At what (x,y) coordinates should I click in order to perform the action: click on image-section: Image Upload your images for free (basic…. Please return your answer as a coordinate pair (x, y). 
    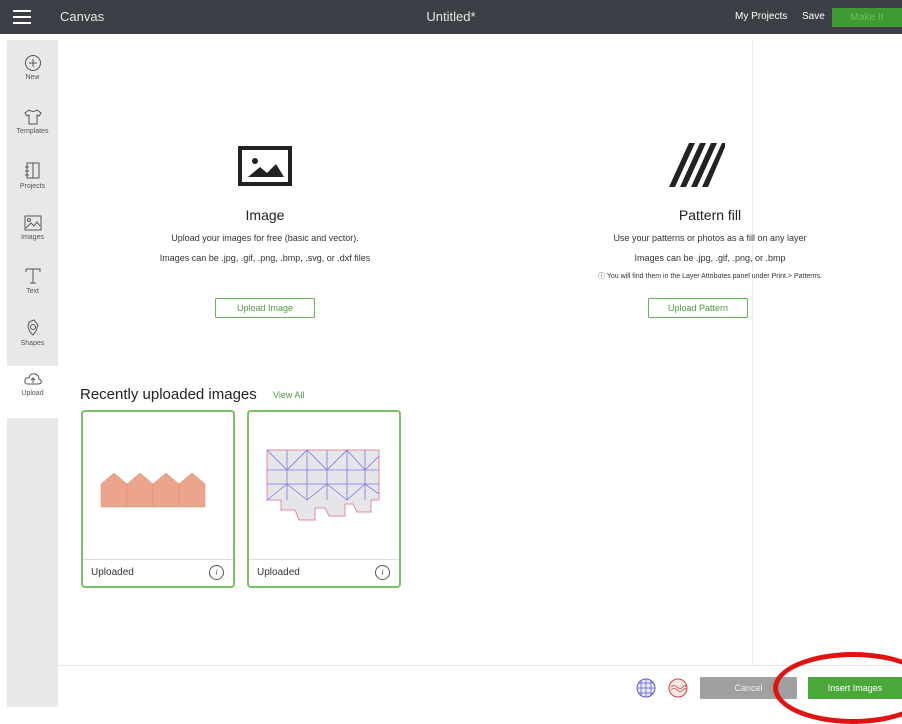
    Looking at the image, I should click on (265, 235).